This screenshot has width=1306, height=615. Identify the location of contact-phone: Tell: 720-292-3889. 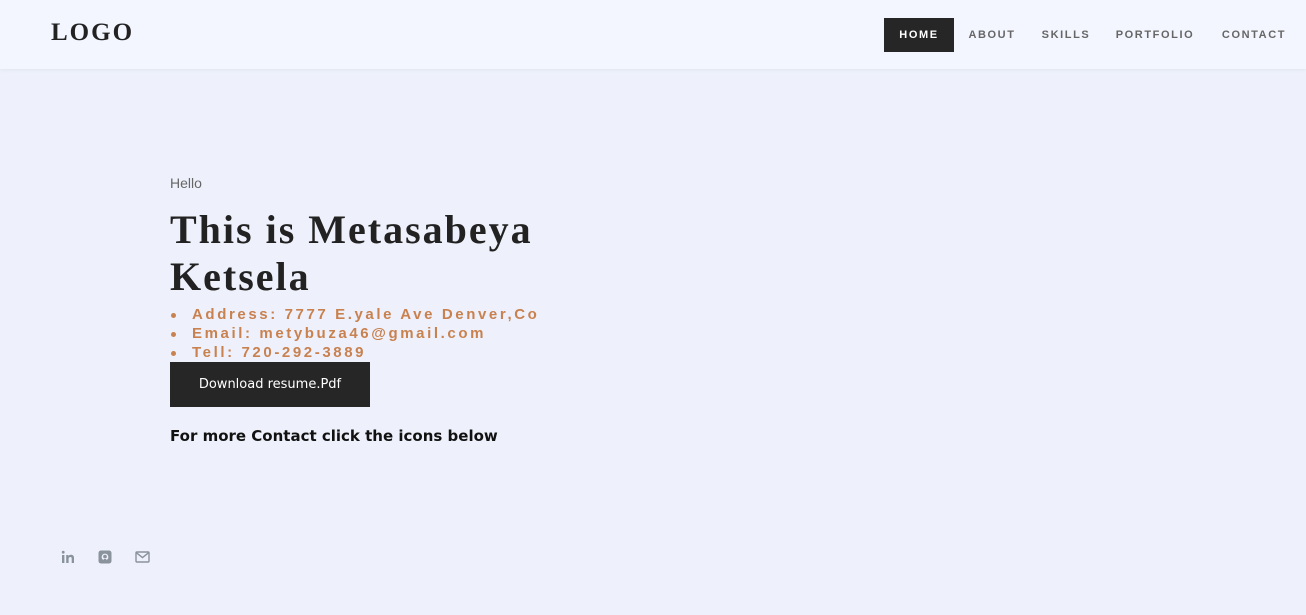
(420, 352).